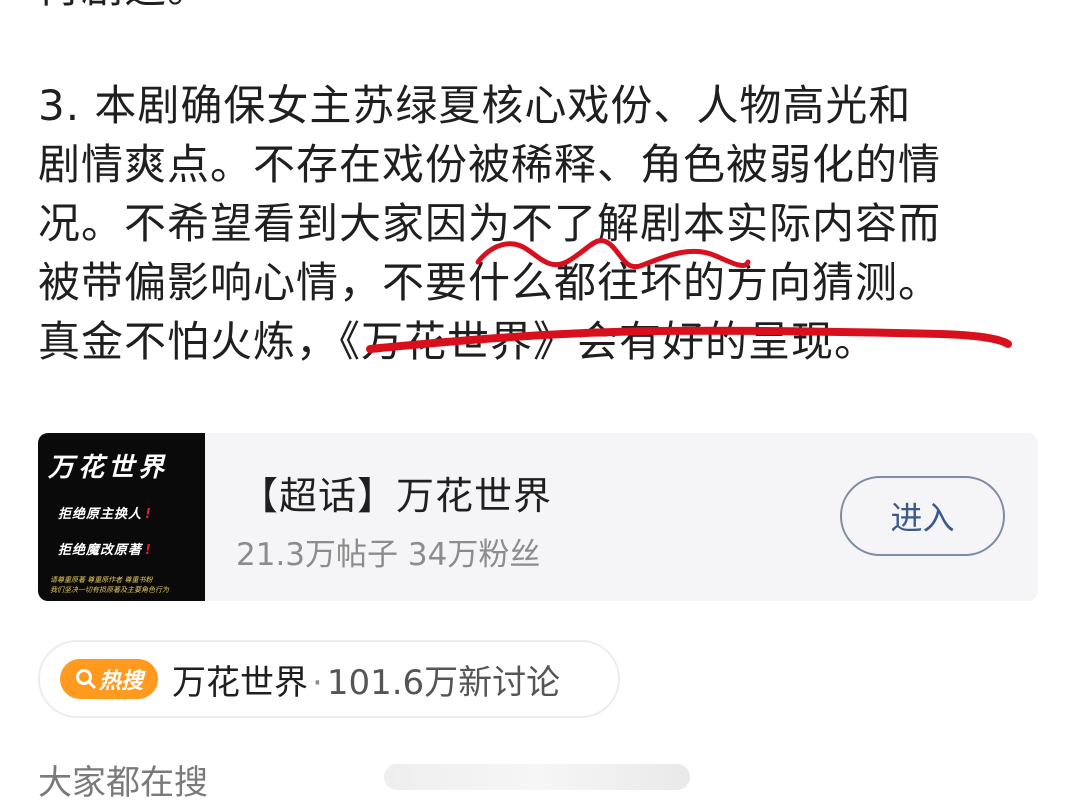 Image resolution: width=1076 pixels, height=807 pixels. Describe the element at coordinates (538, 8) in the screenshot. I see `post-line-previous: 再剧透。` at that location.